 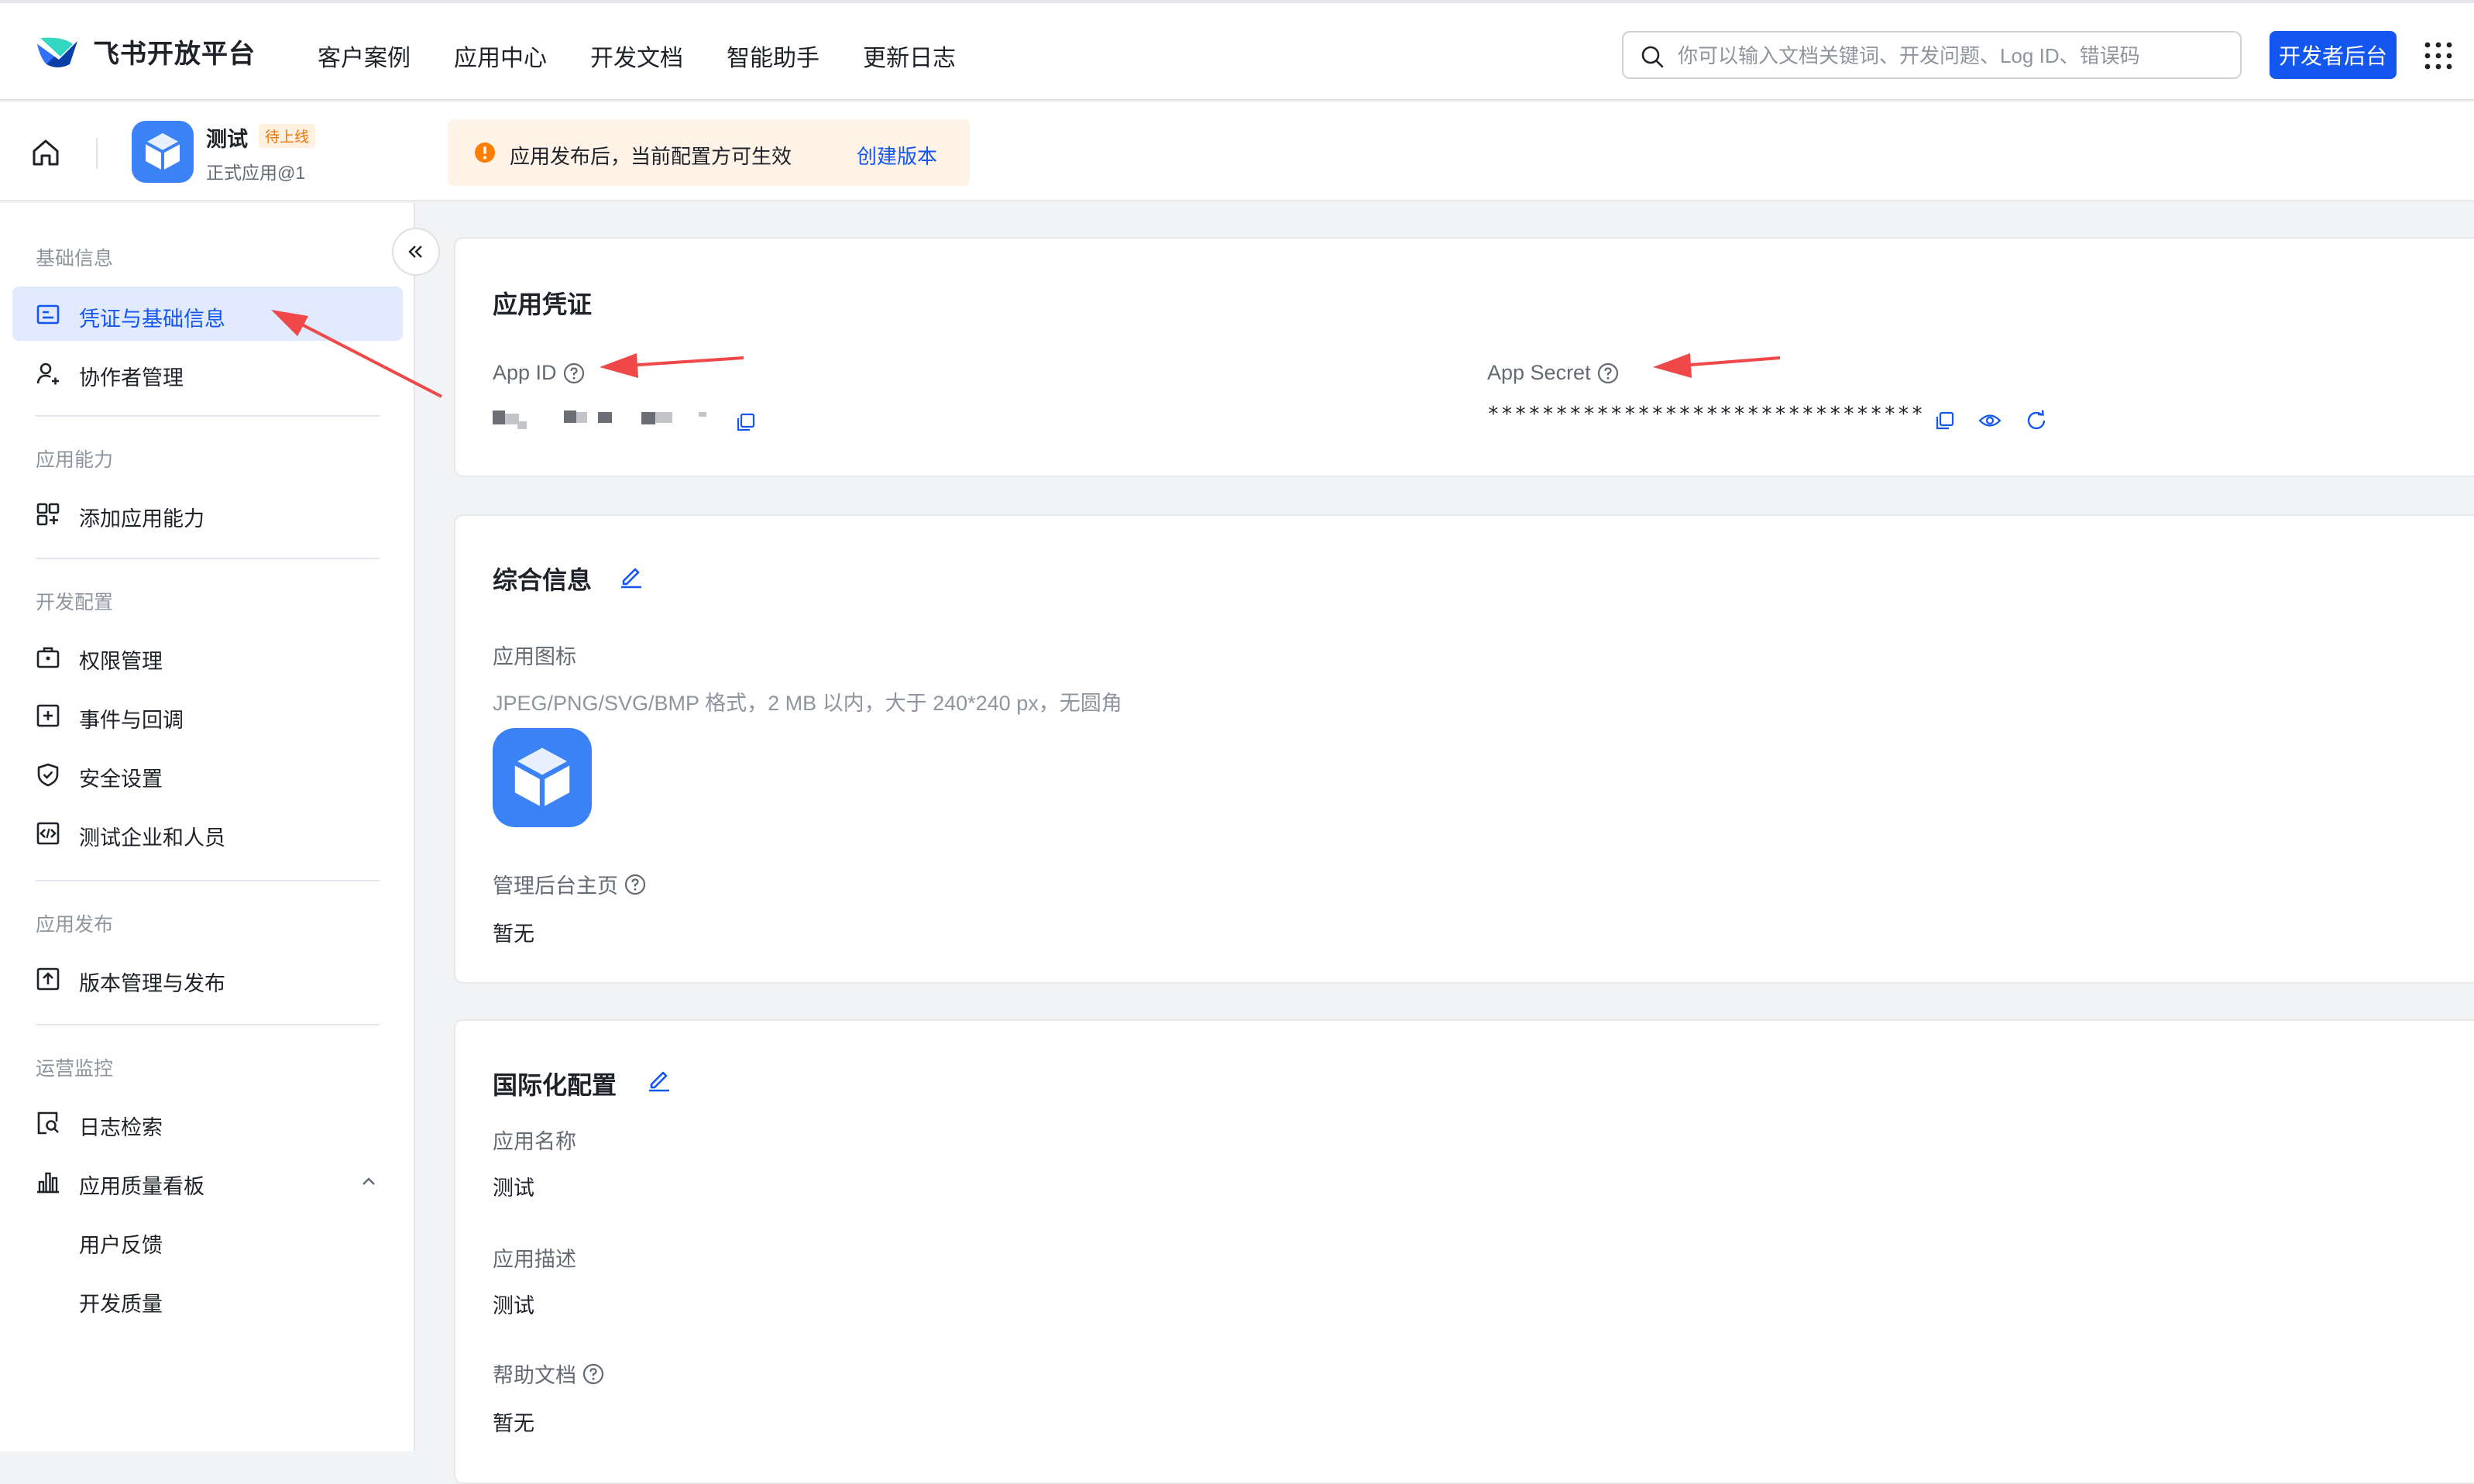 I want to click on sidebar-item-quality-board: 应用质量看板, so click(x=207, y=1181).